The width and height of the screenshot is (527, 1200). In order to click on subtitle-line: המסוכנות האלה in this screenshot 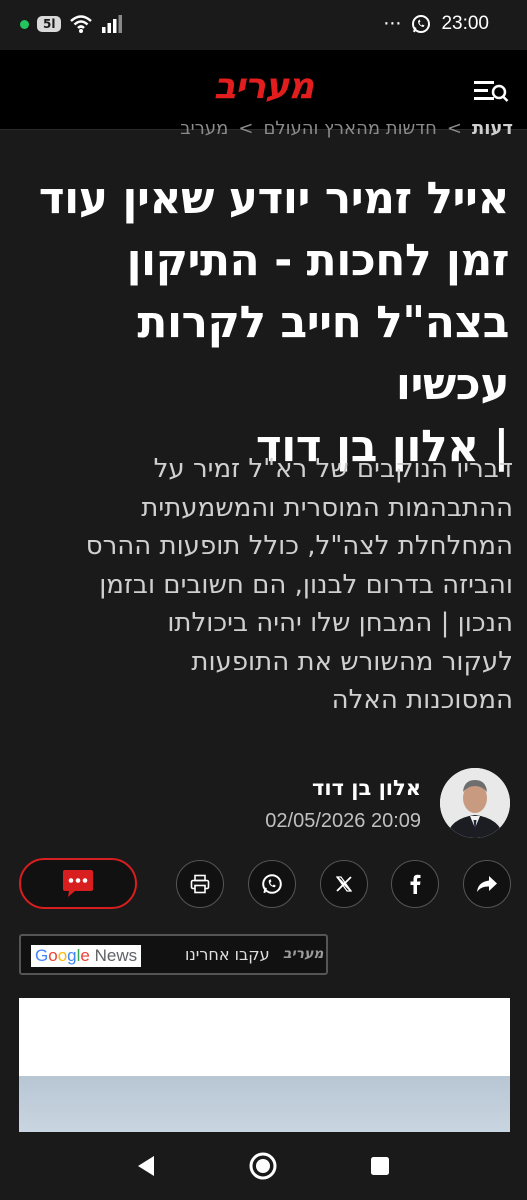, I will do `click(422, 700)`.